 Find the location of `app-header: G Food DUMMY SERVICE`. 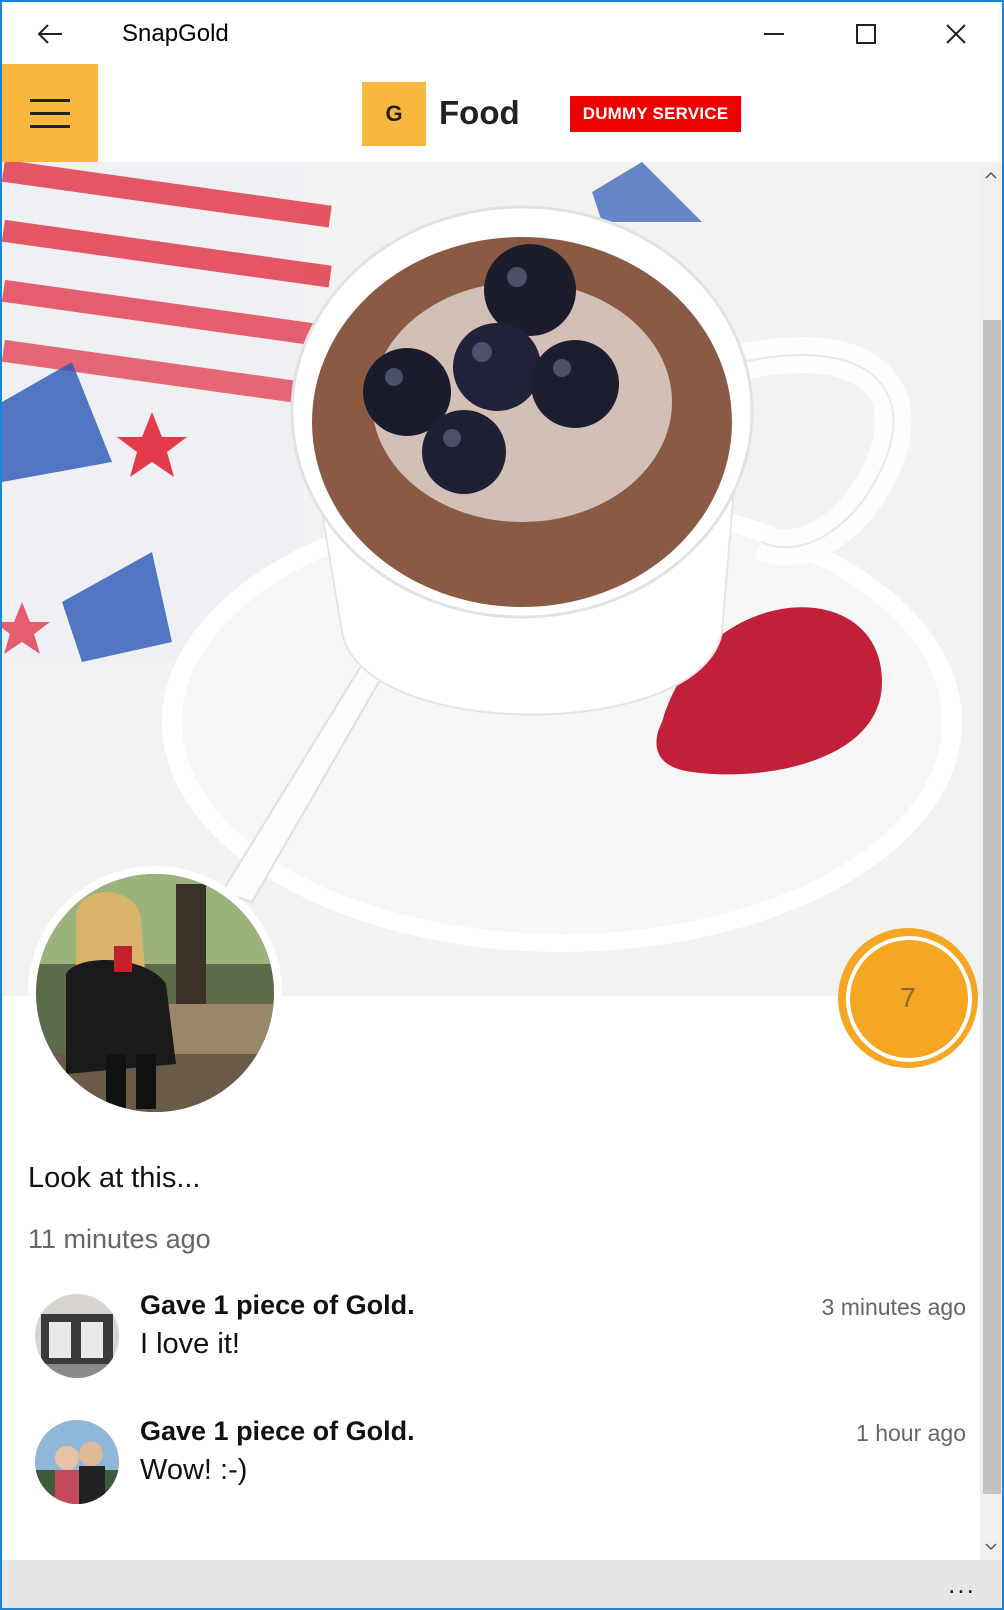

app-header: G Food DUMMY SERVICE is located at coordinates (502, 113).